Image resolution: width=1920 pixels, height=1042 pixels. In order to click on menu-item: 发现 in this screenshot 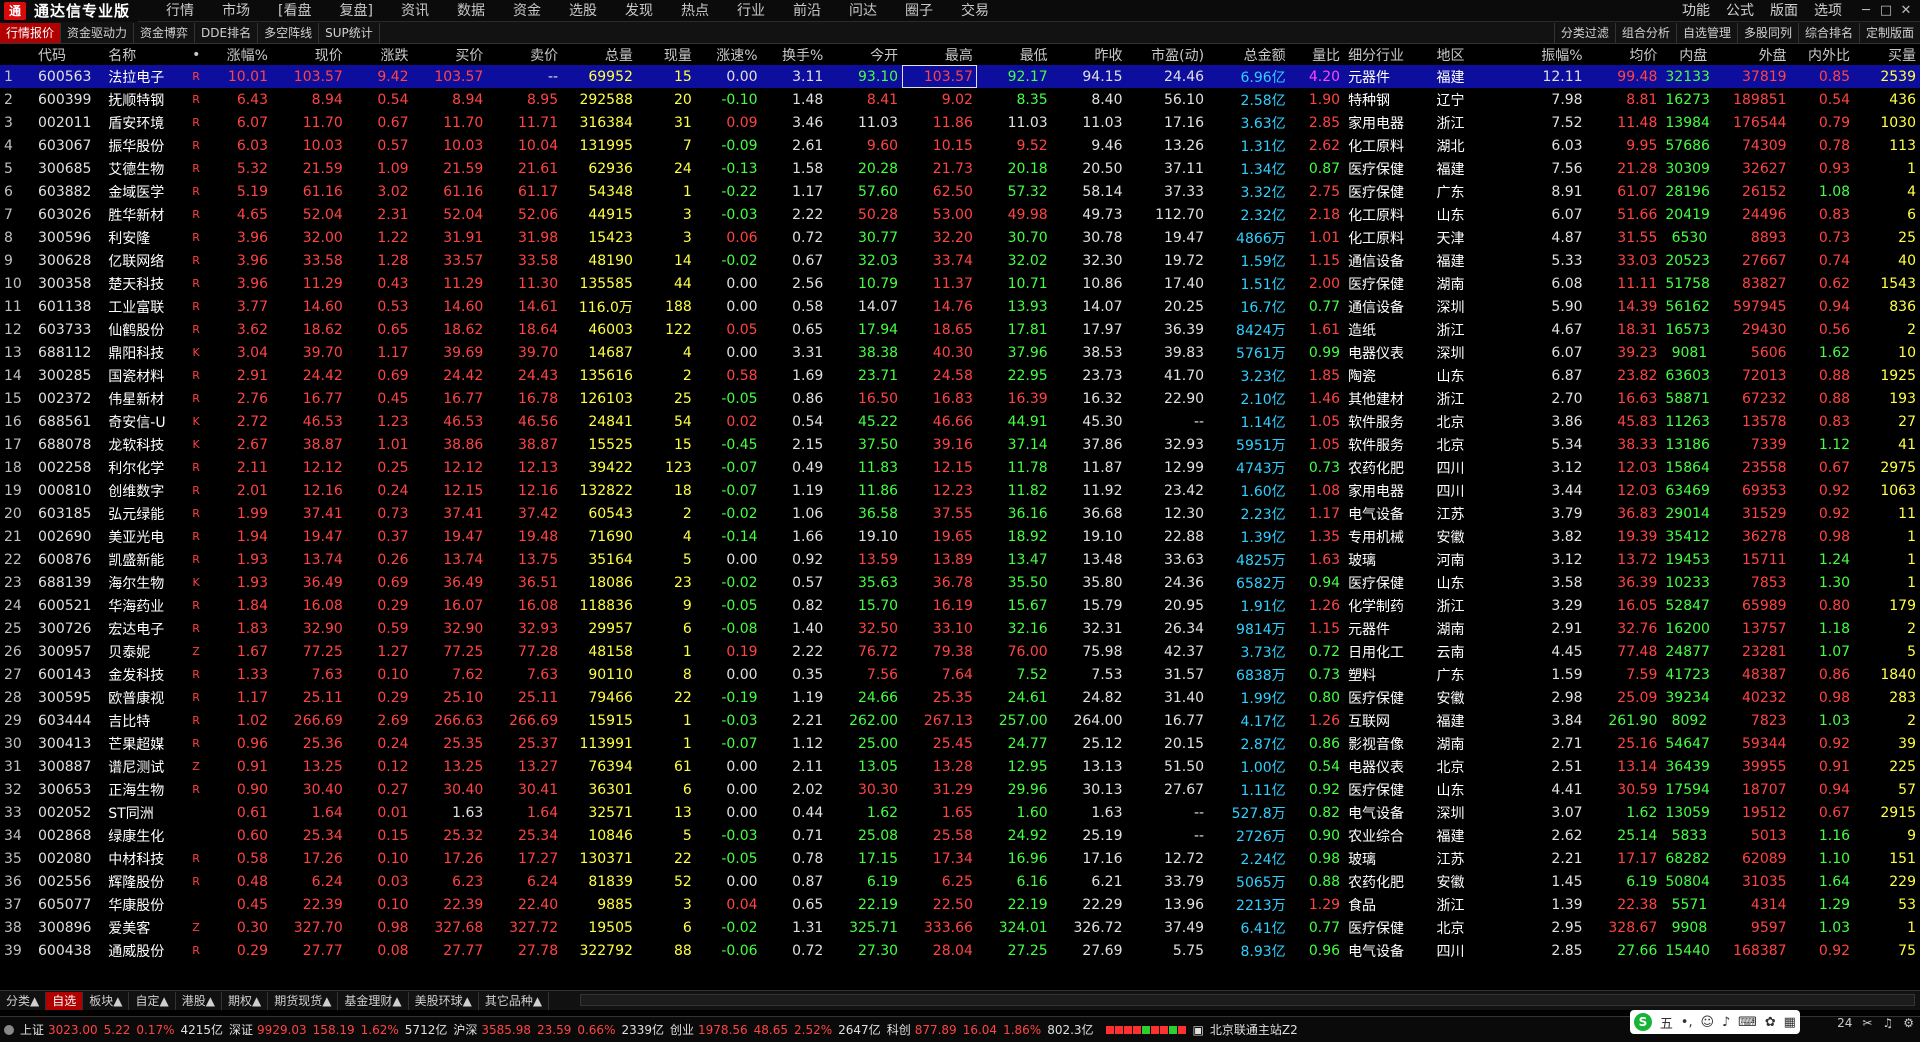, I will do `click(639, 11)`.